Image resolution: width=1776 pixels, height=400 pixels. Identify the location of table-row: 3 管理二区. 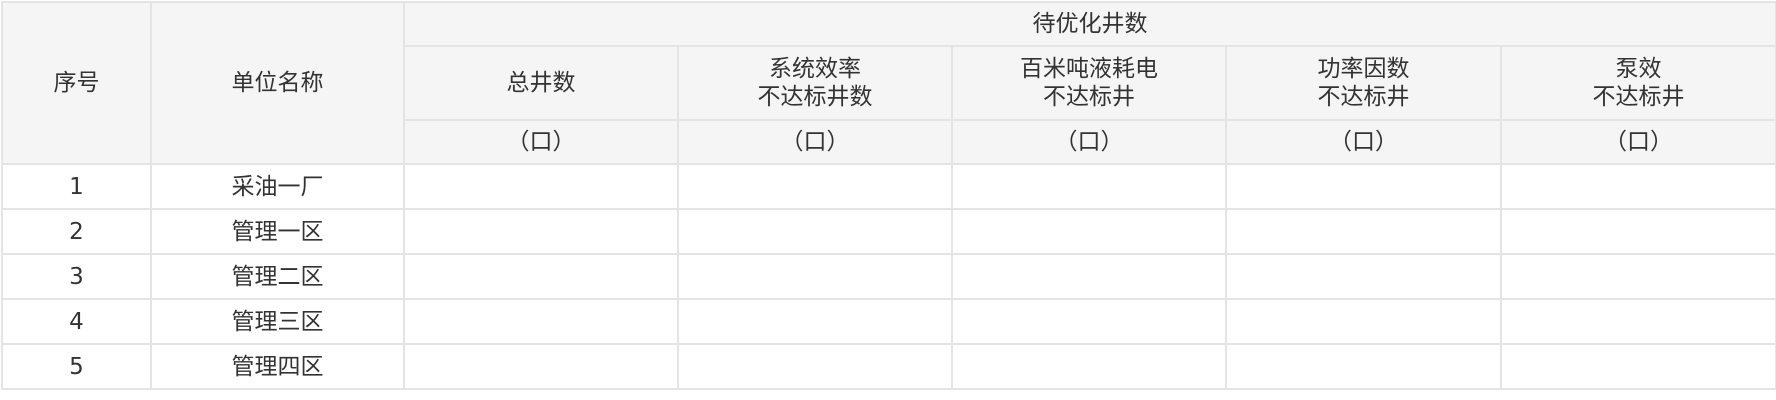
(888, 276).